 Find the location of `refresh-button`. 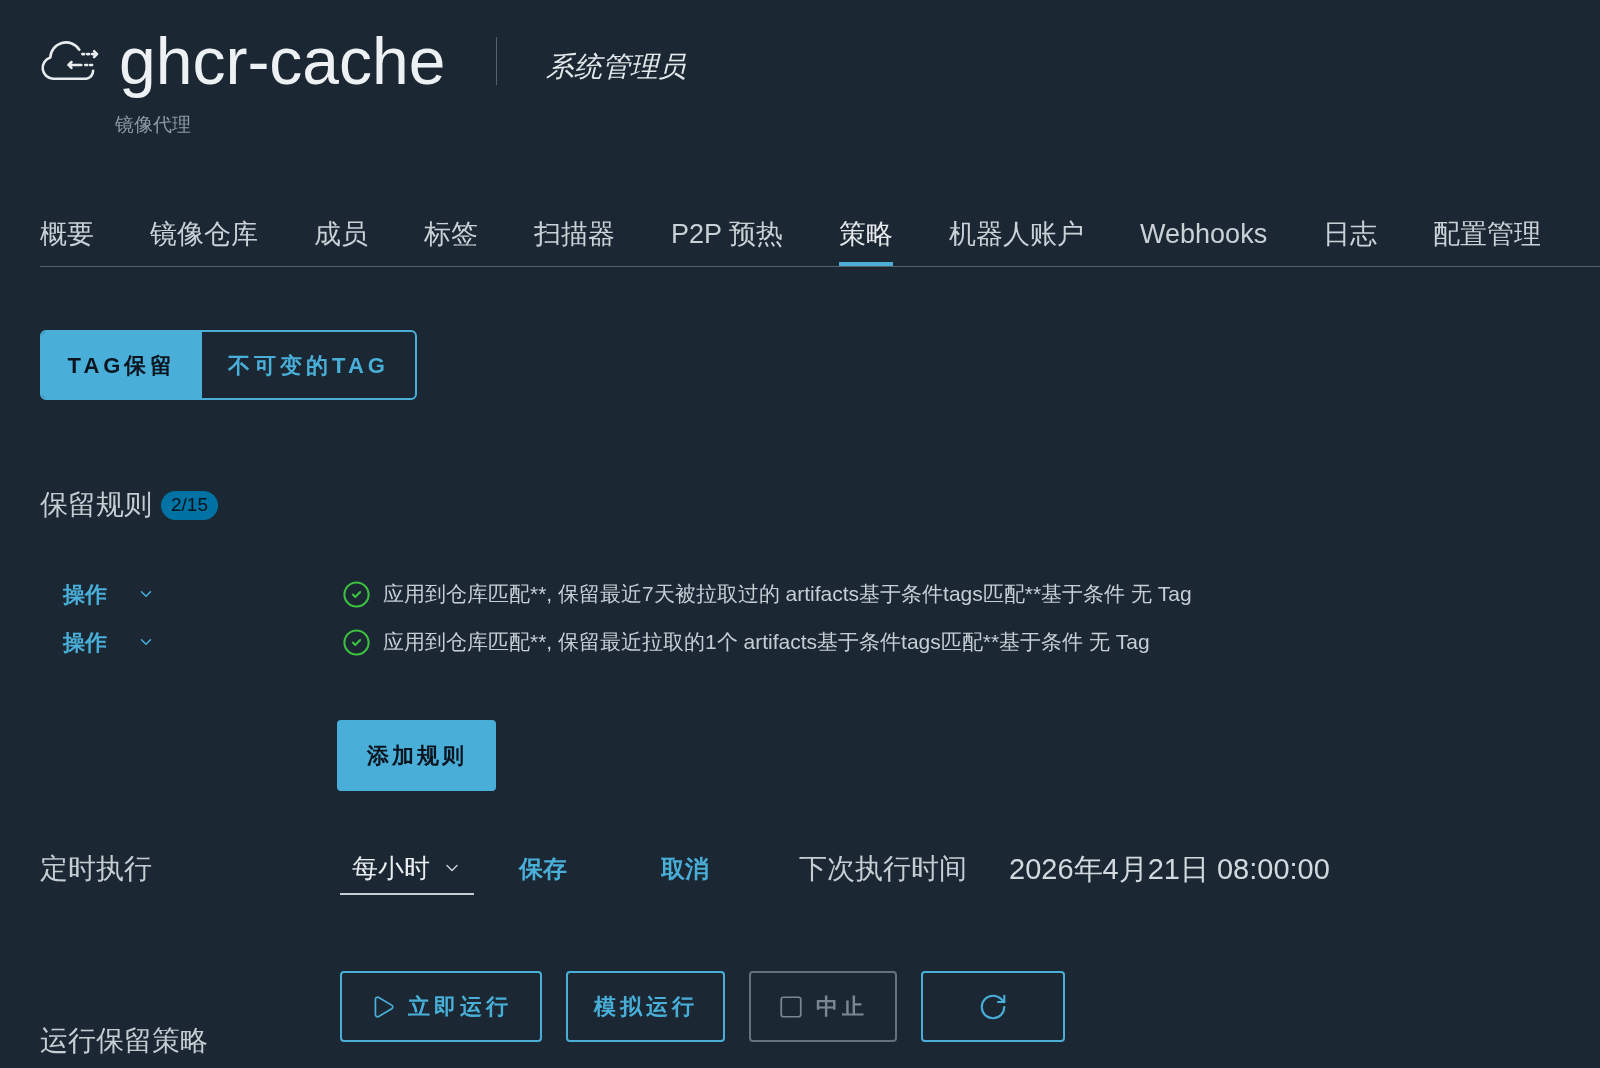

refresh-button is located at coordinates (993, 1006).